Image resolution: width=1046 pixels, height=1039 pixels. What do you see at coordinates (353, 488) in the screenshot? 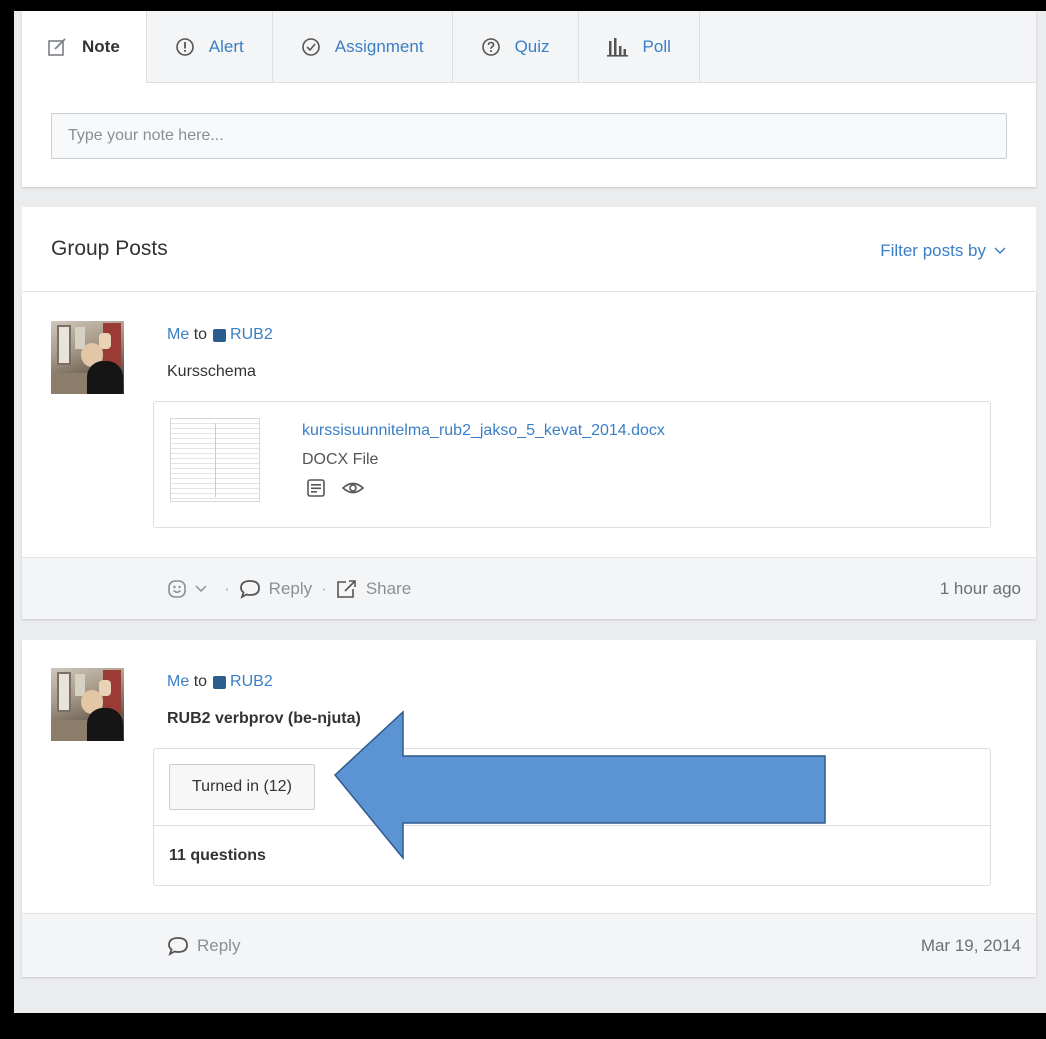
I see `eye-preview-icon` at bounding box center [353, 488].